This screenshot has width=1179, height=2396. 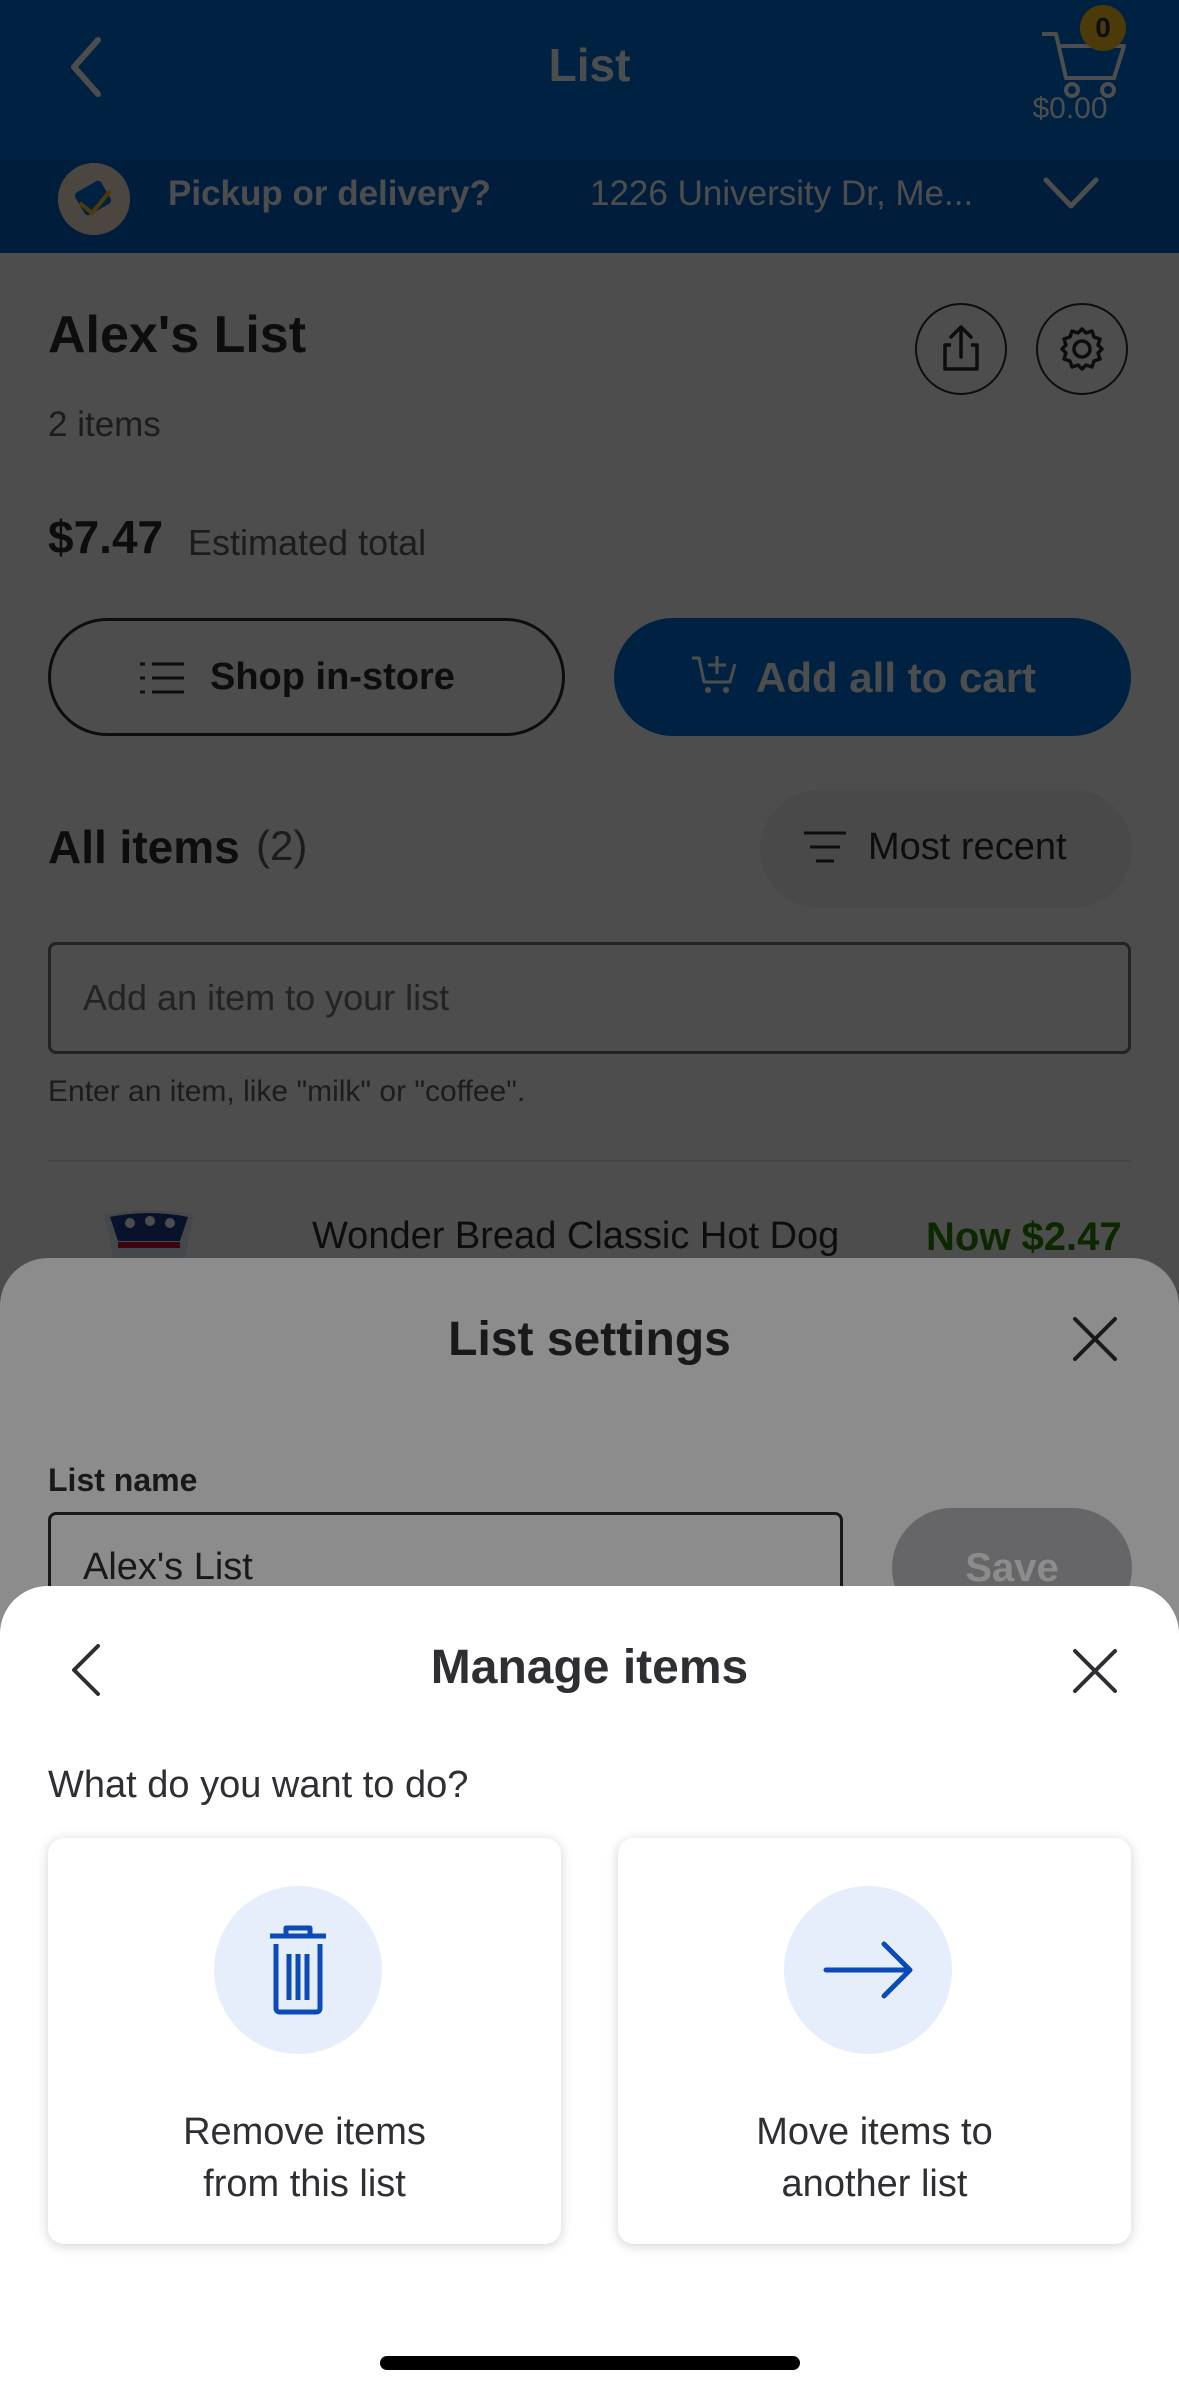 I want to click on move-items-option: Move items to another list, so click(x=874, y=2041).